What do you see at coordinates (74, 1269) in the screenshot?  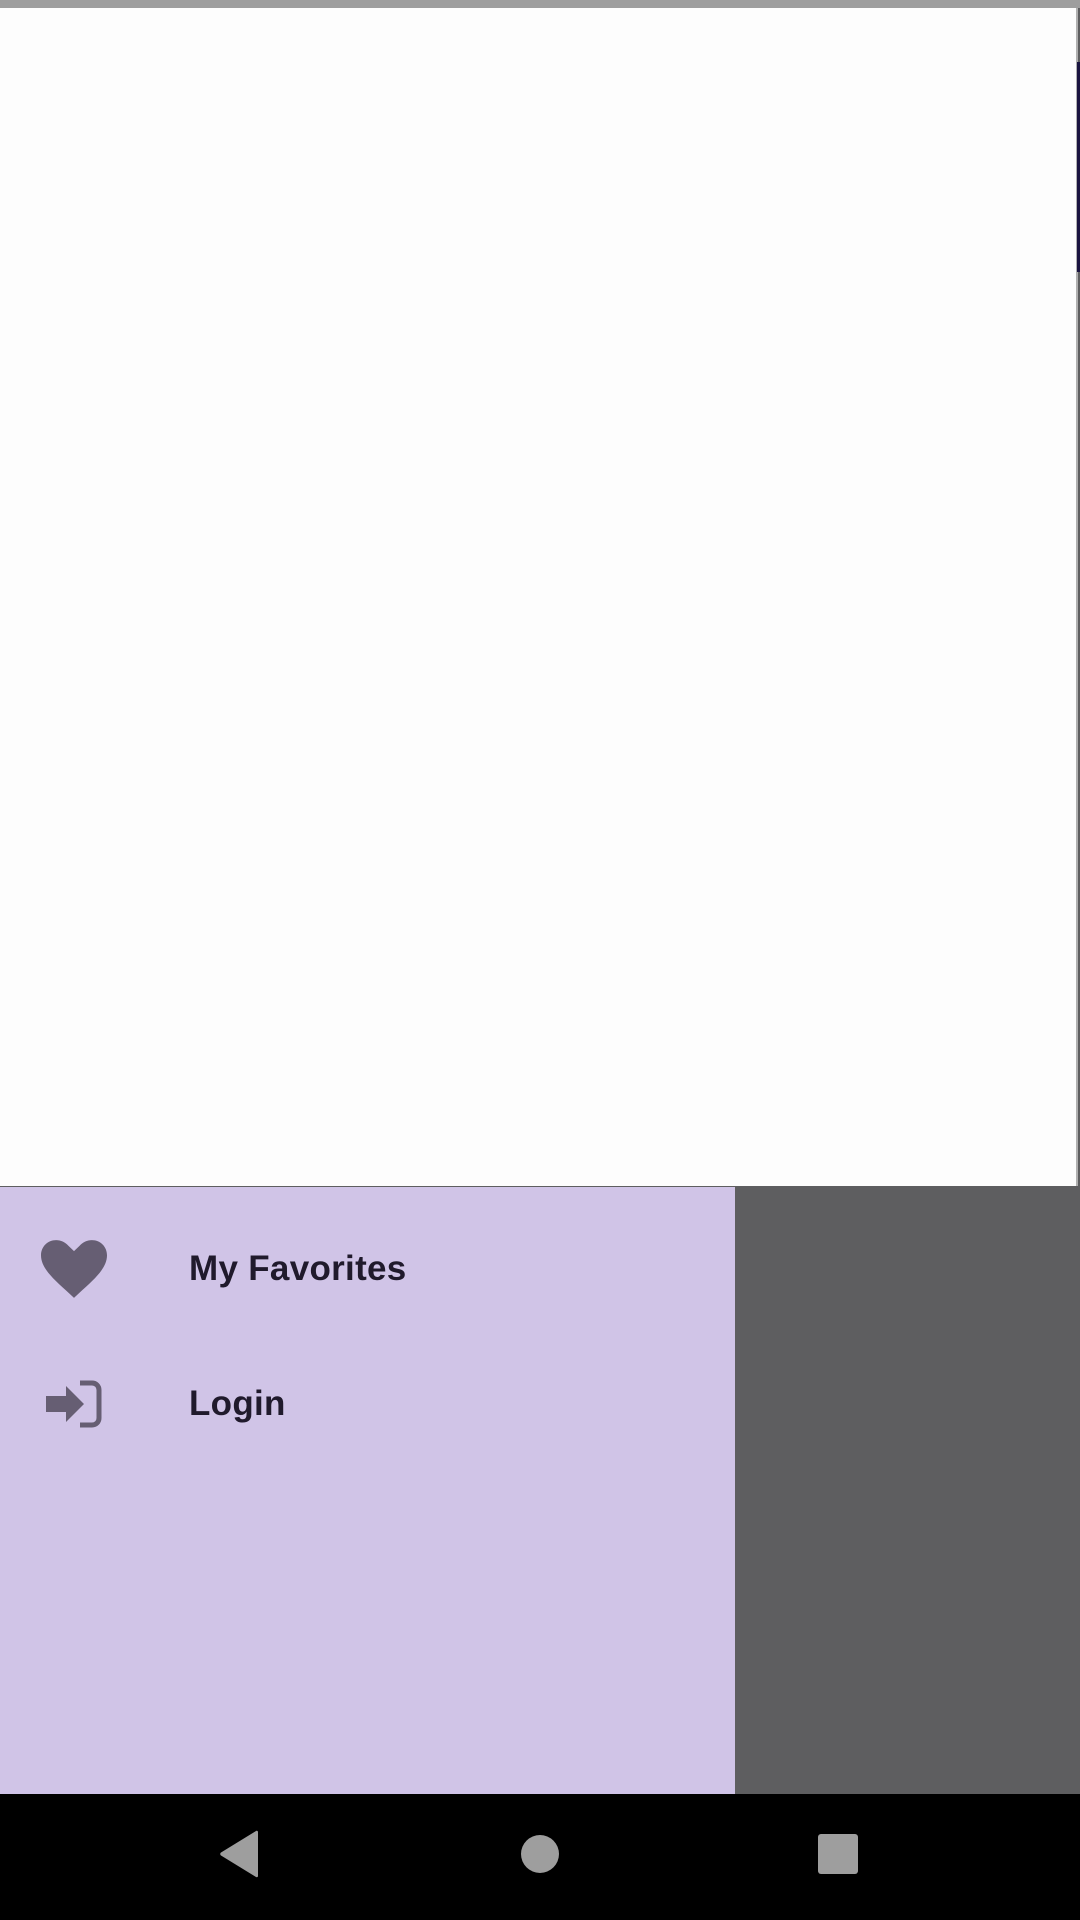 I see `heart-icon` at bounding box center [74, 1269].